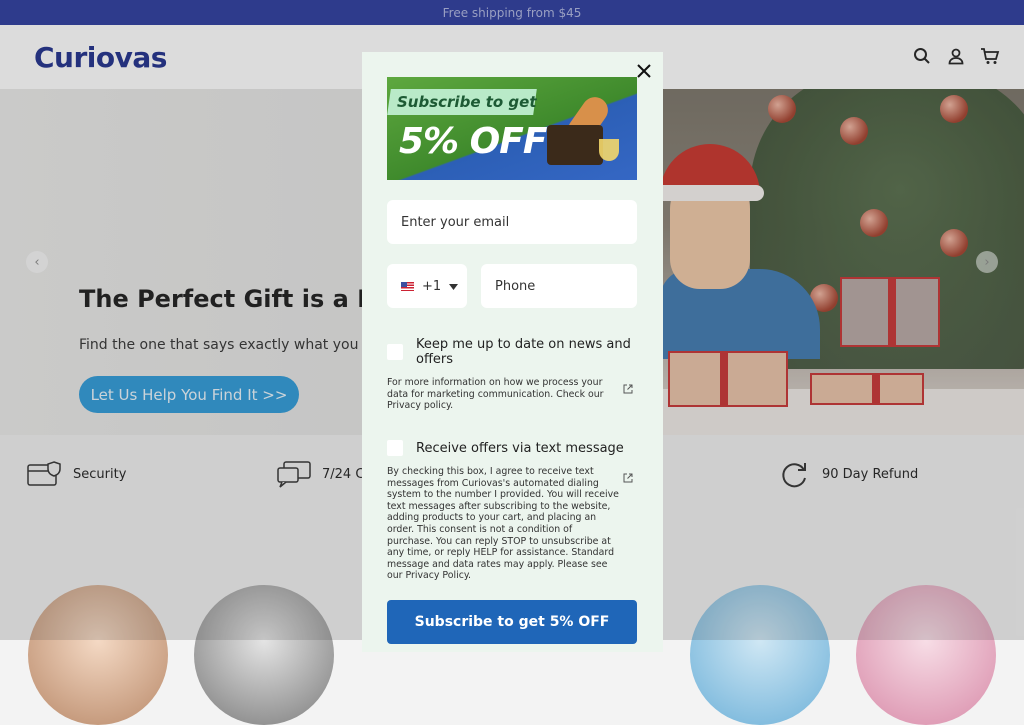  What do you see at coordinates (644, 71) in the screenshot?
I see `close-icon` at bounding box center [644, 71].